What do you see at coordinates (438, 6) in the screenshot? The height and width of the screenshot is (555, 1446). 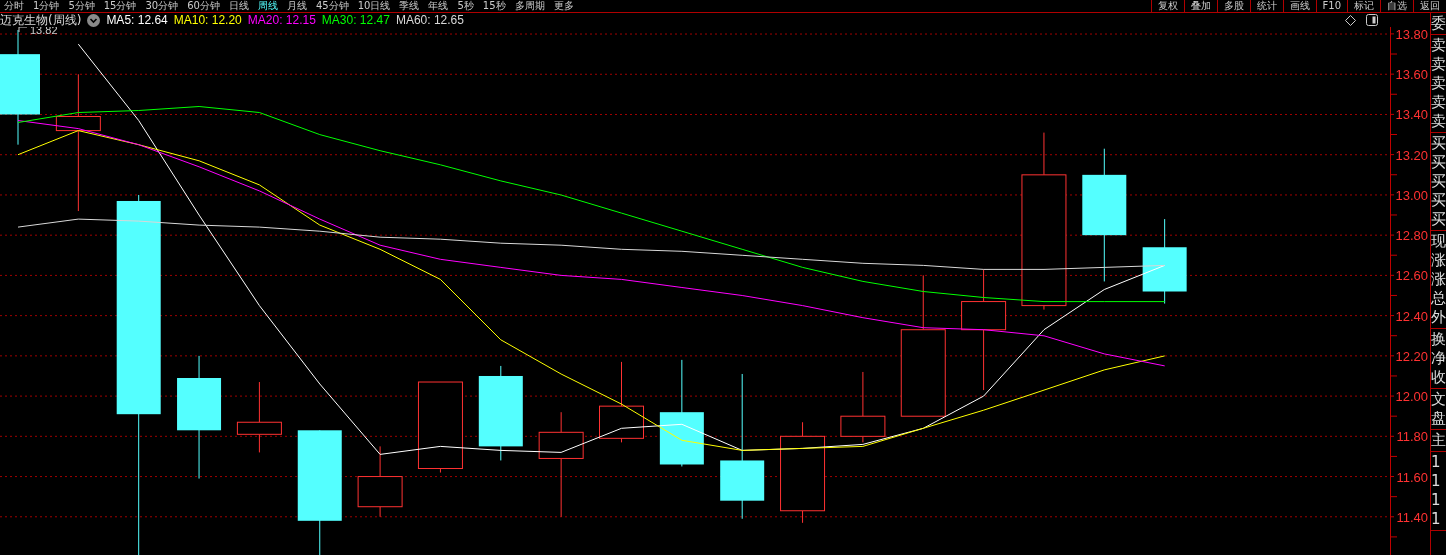 I see `period-tab: 年线` at bounding box center [438, 6].